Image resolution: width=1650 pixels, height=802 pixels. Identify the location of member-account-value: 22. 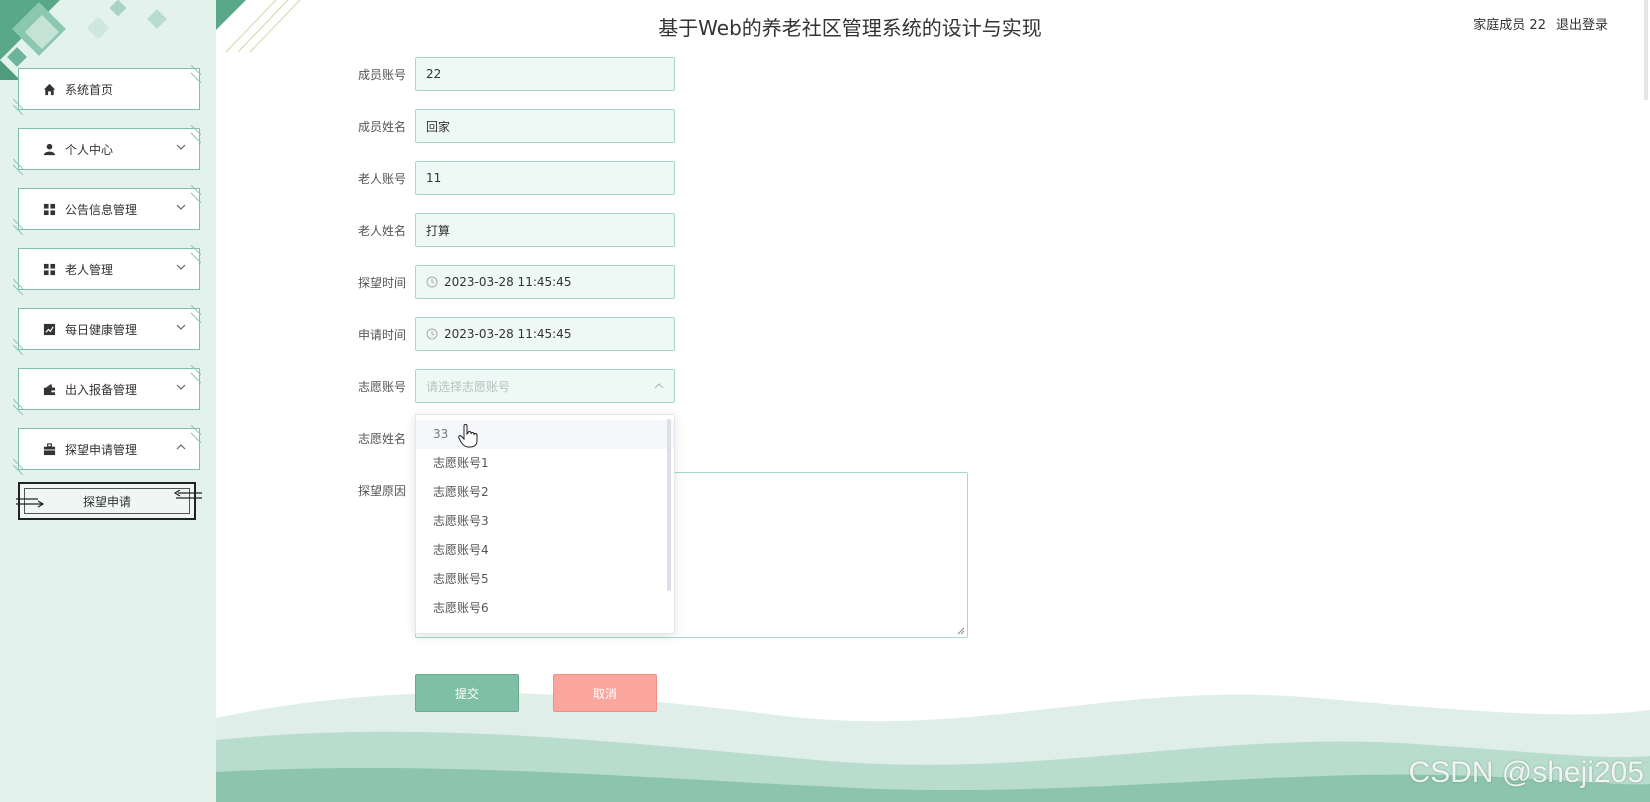
(434, 74).